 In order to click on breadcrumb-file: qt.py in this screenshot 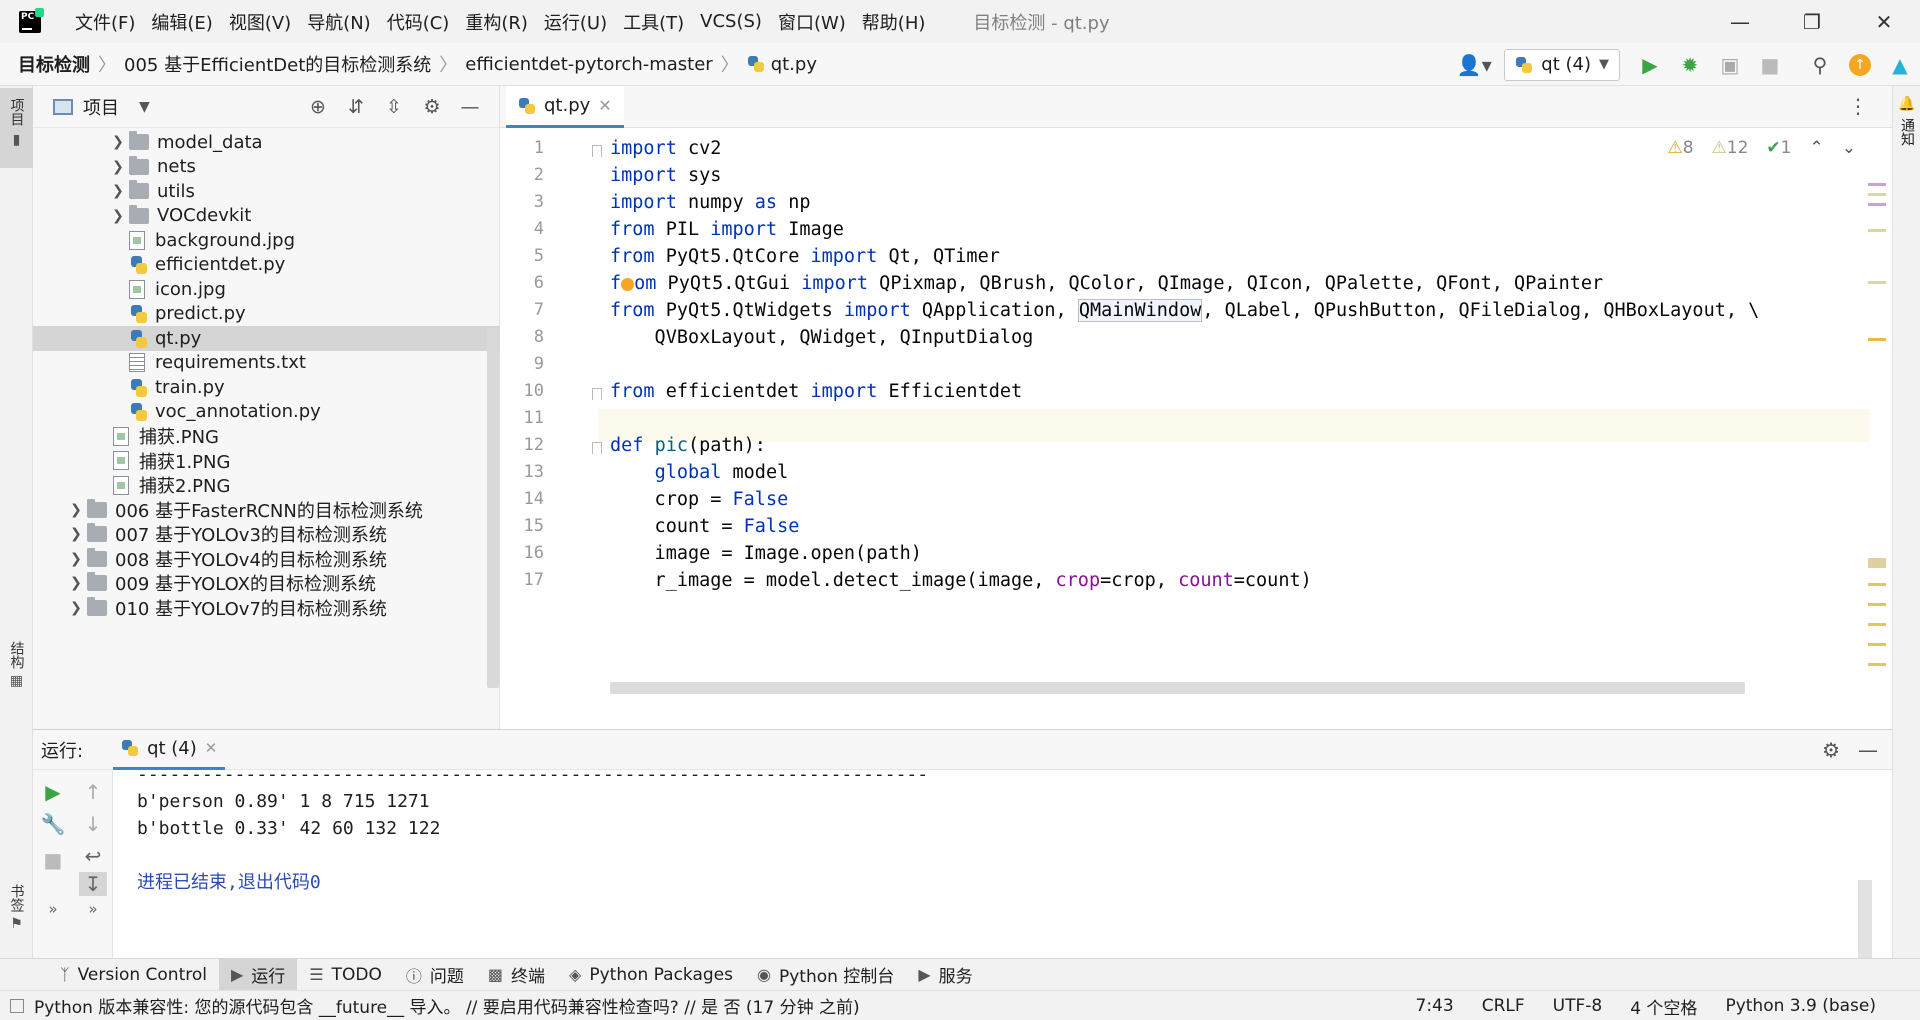, I will do `click(794, 64)`.